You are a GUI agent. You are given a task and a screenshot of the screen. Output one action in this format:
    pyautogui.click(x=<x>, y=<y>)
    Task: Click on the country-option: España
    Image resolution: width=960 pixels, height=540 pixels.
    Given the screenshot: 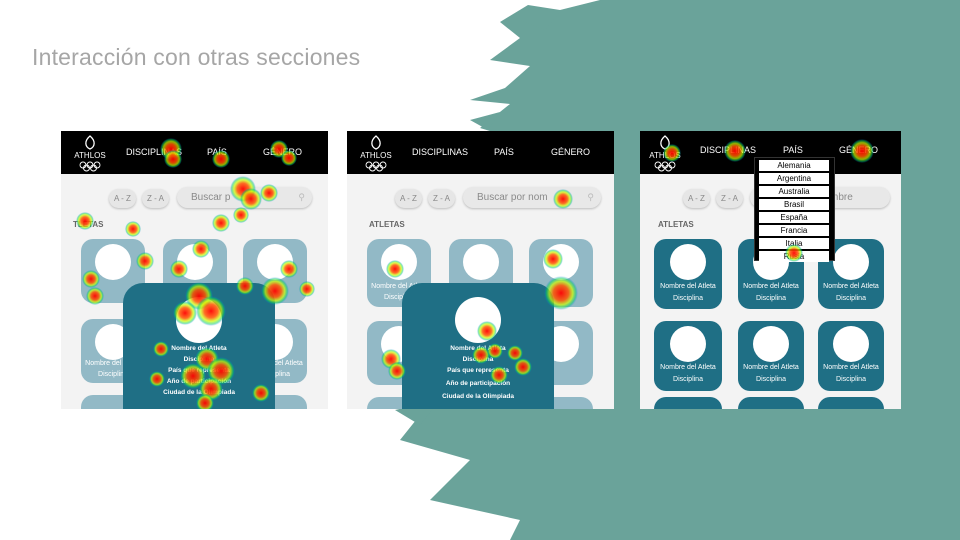 What is the action you would take?
    pyautogui.click(x=794, y=217)
    